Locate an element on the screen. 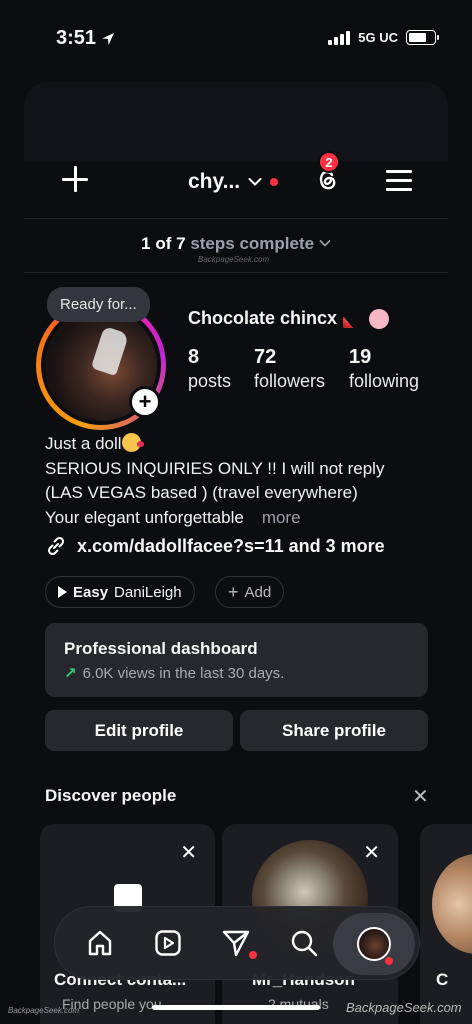  music-artist: DaniLeigh is located at coordinates (148, 592).